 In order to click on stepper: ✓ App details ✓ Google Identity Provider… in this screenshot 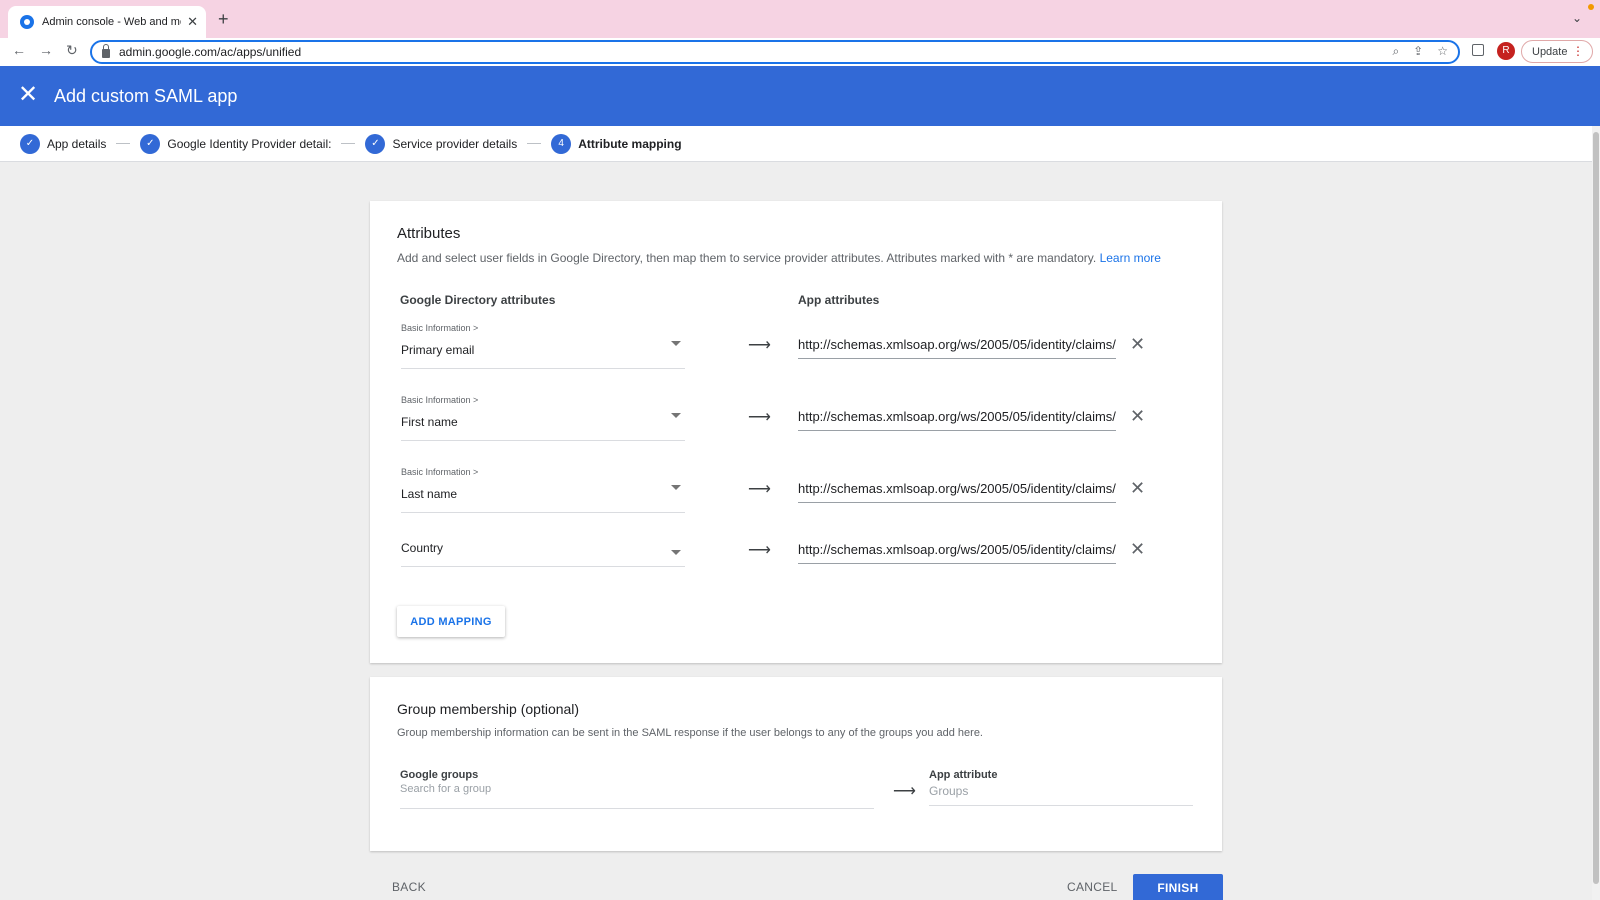, I will do `click(796, 144)`.